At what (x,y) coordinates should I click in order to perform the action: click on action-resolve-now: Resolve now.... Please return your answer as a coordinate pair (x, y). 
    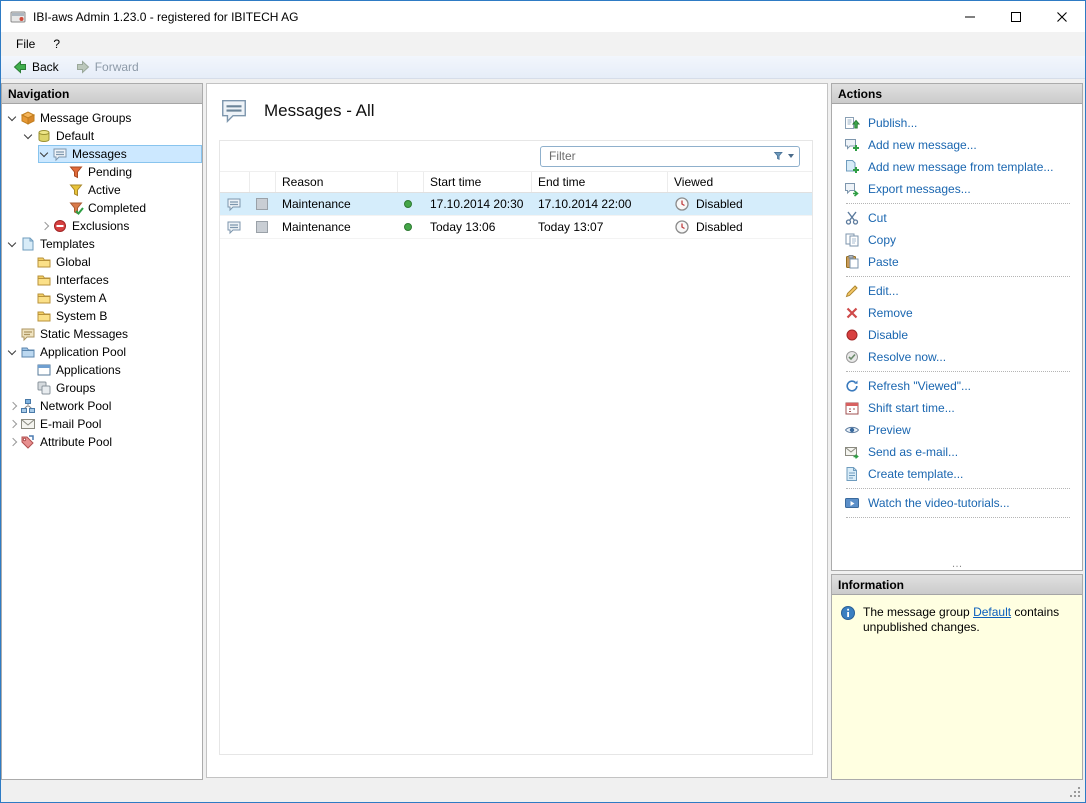
    Looking at the image, I should click on (960, 357).